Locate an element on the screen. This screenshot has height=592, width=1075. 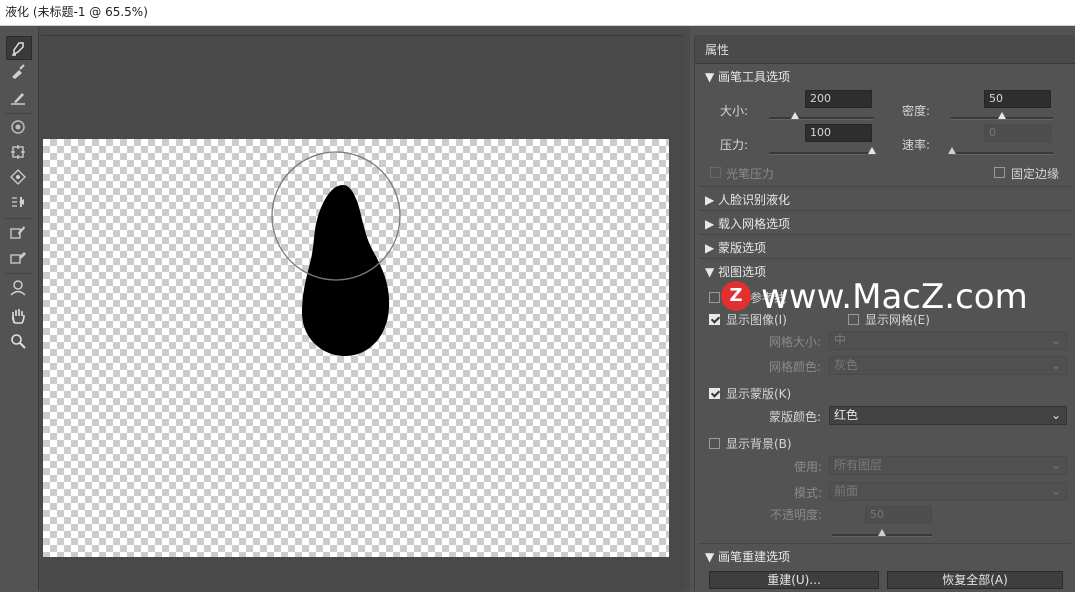
thaw-mask-icon is located at coordinates (18, 258).